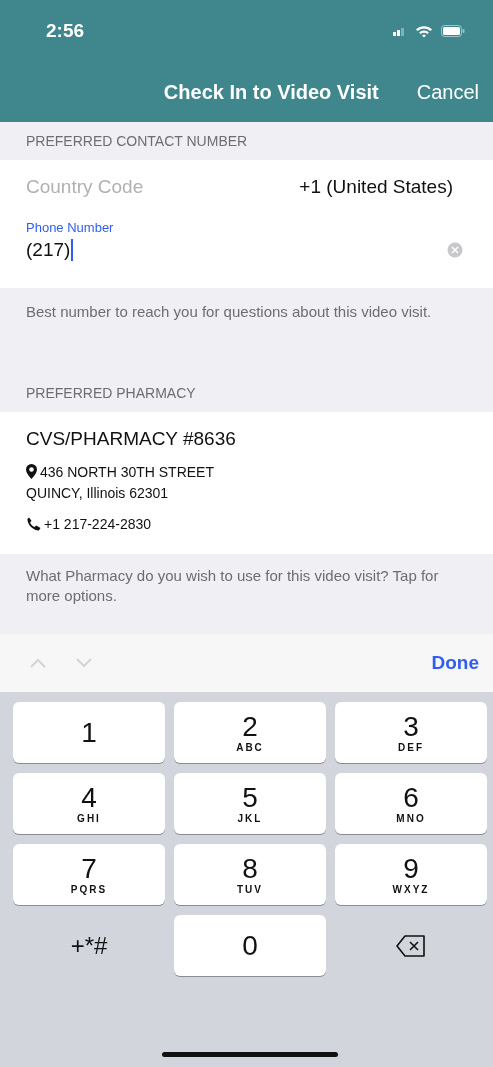 This screenshot has width=493, height=1067. Describe the element at coordinates (250, 945) in the screenshot. I see `keypad-key: 0` at that location.